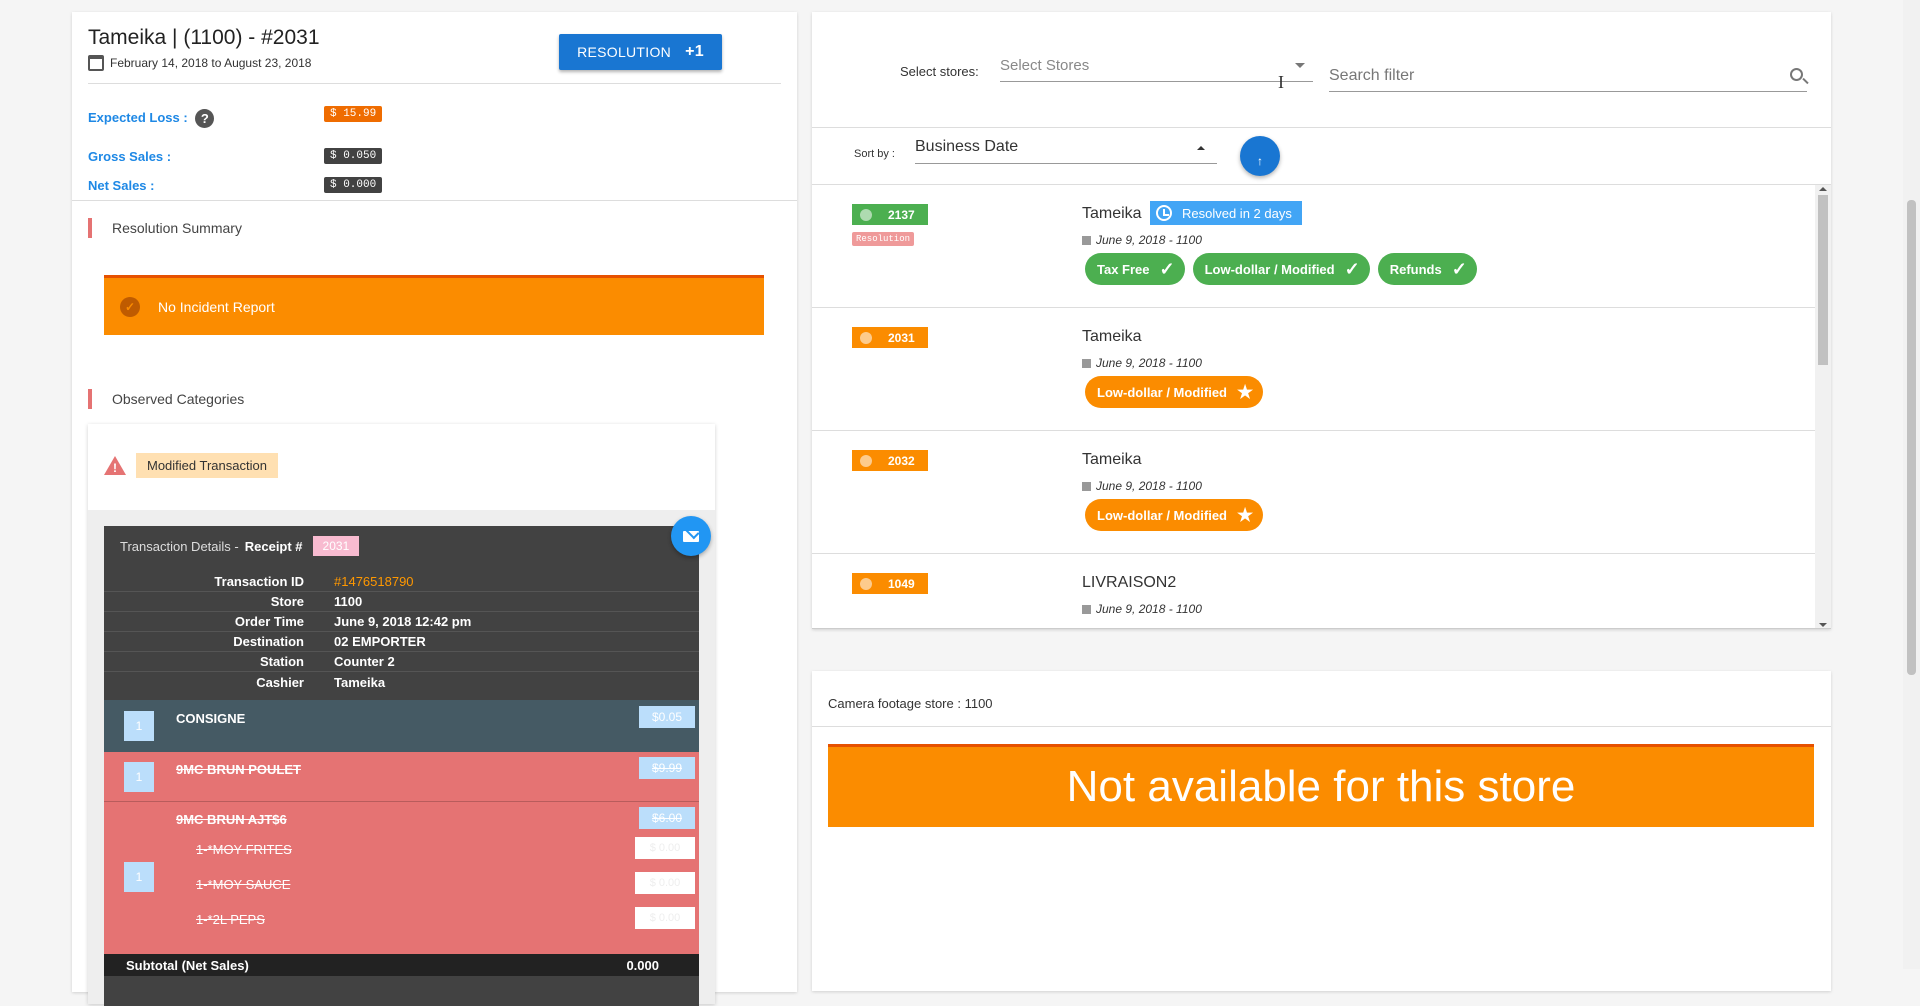  Describe the element at coordinates (259, 581) in the screenshot. I see `detail-key: Transaction ID` at that location.